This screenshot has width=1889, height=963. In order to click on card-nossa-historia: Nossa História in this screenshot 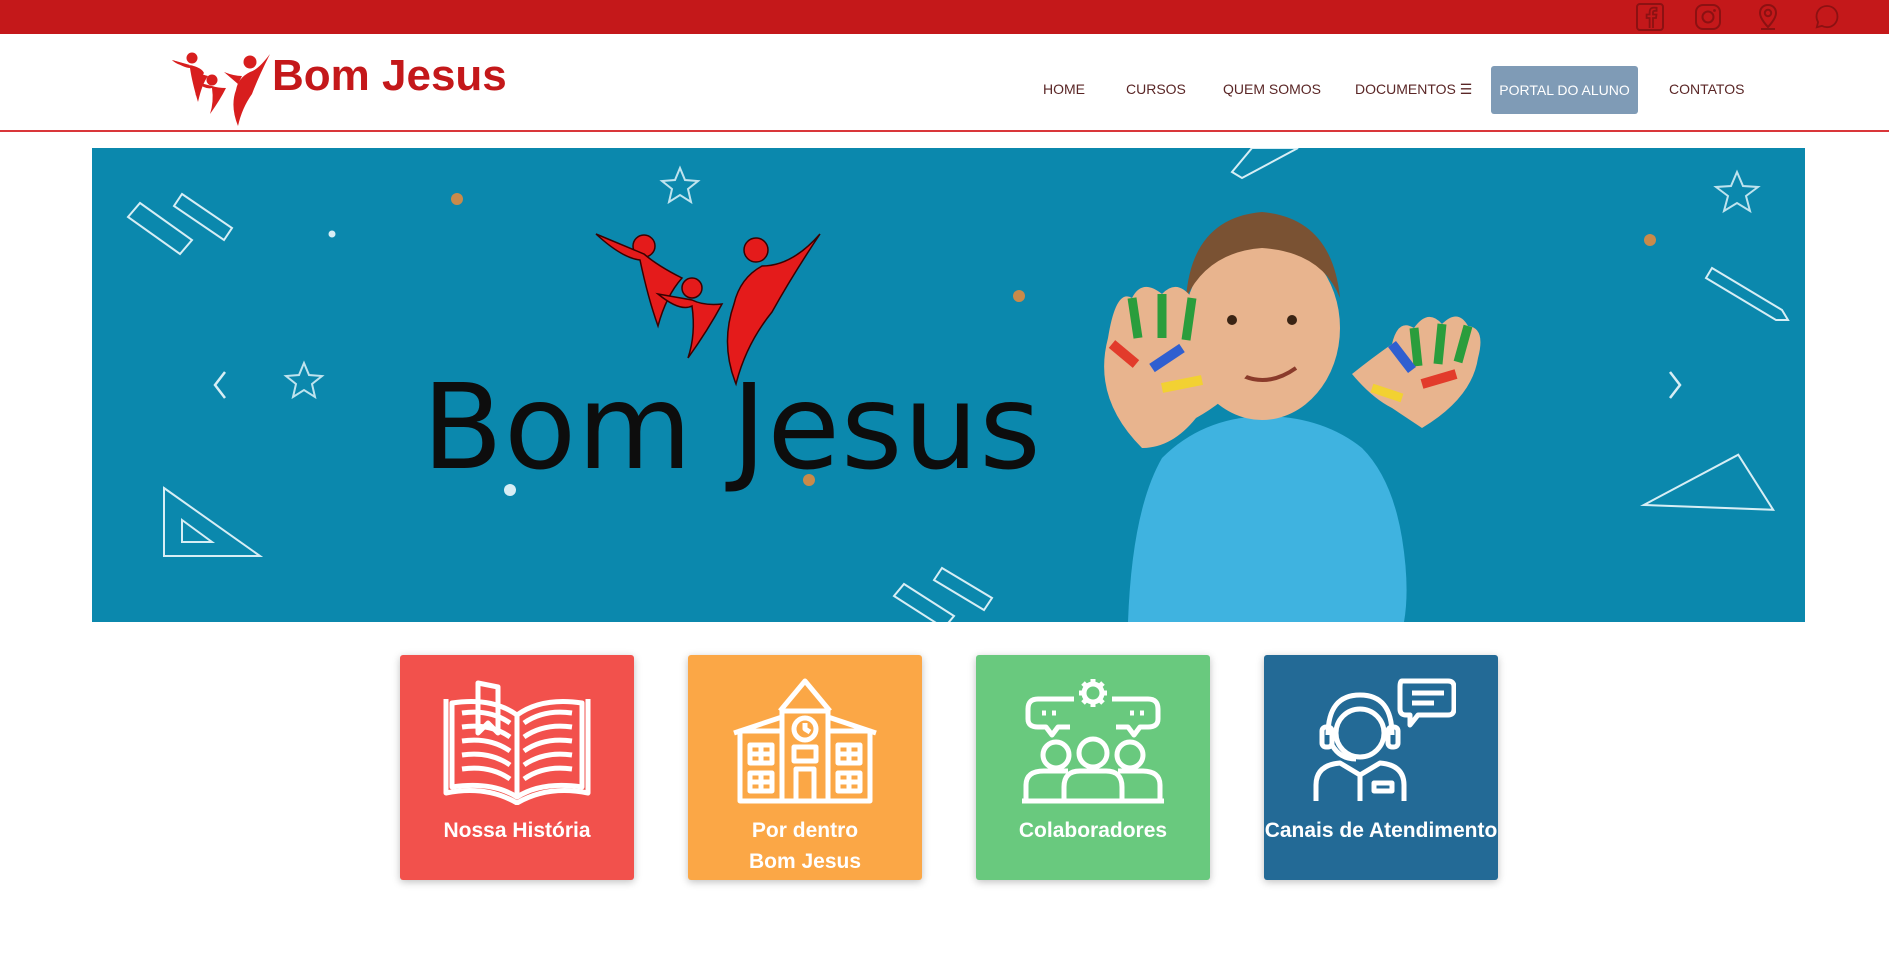, I will do `click(517, 767)`.